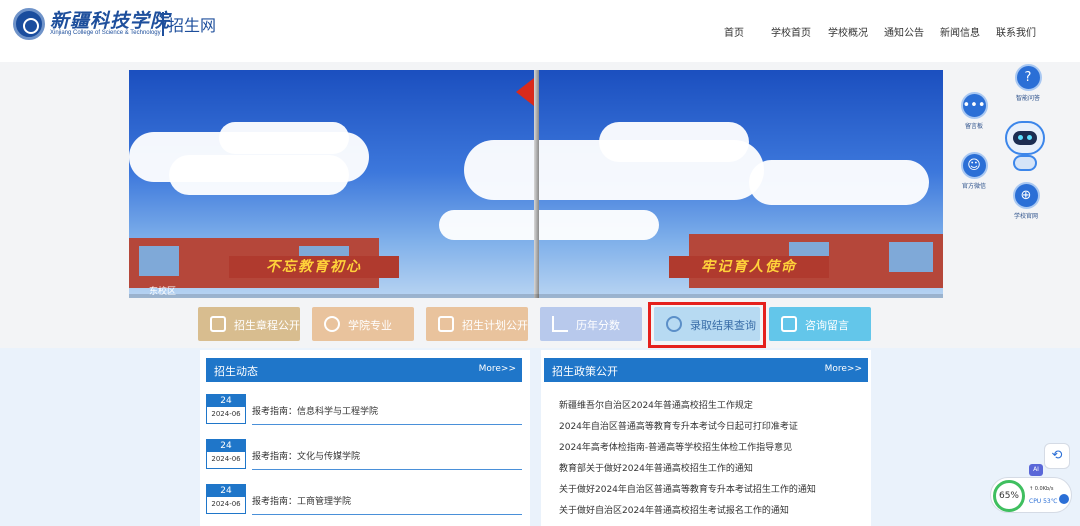 The width and height of the screenshot is (1080, 526). Describe the element at coordinates (110, 19) in the screenshot. I see `school-name-cn: 新疆科技学院` at that location.